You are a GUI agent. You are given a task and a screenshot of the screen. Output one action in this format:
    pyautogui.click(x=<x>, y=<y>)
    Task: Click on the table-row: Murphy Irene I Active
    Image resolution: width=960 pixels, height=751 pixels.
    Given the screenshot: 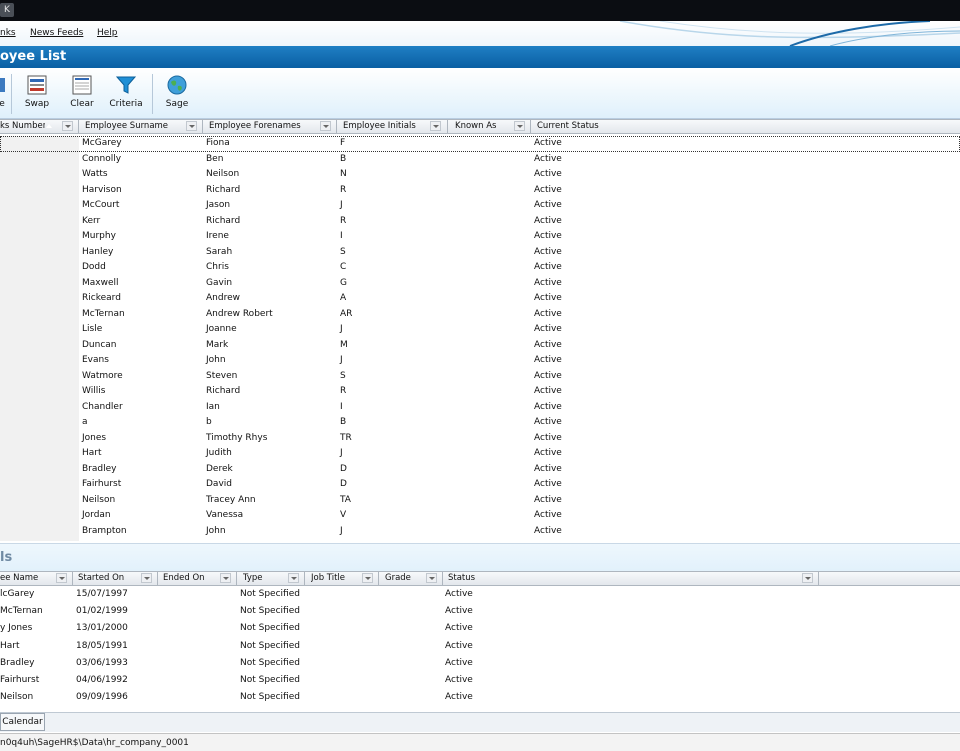 What is the action you would take?
    pyautogui.click(x=480, y=237)
    